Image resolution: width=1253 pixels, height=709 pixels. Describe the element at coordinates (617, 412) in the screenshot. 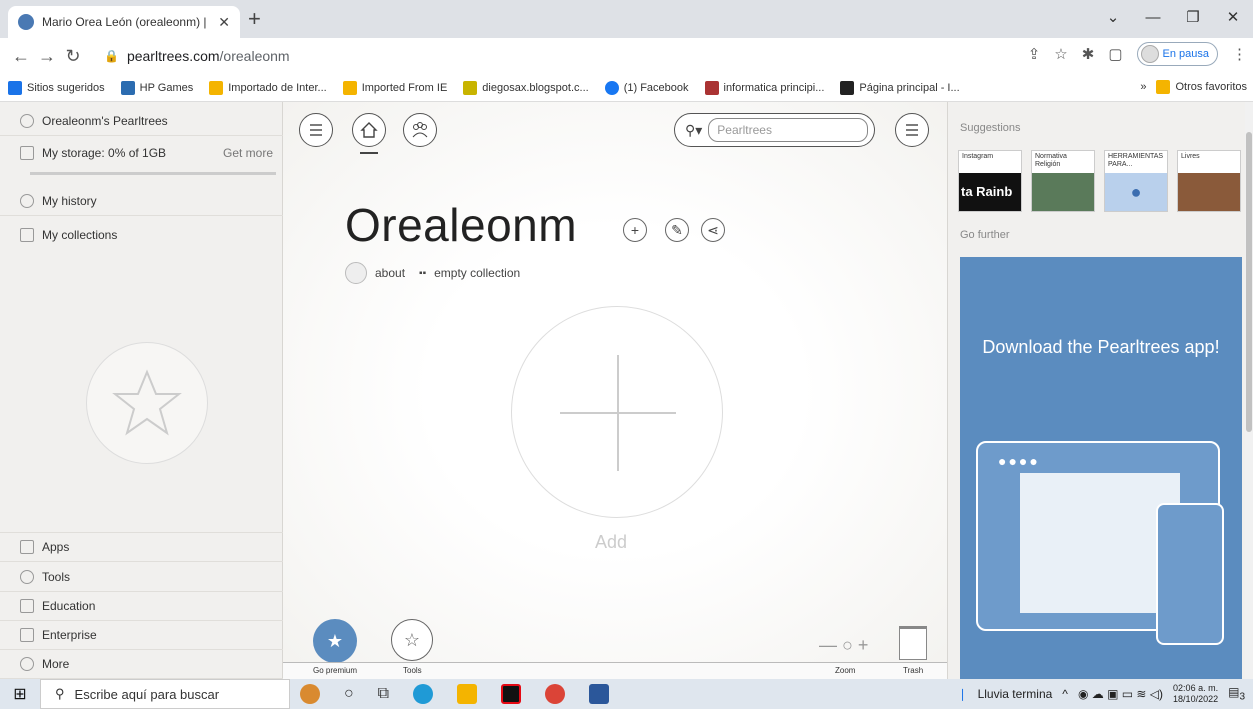

I see `add-pearl-button` at that location.